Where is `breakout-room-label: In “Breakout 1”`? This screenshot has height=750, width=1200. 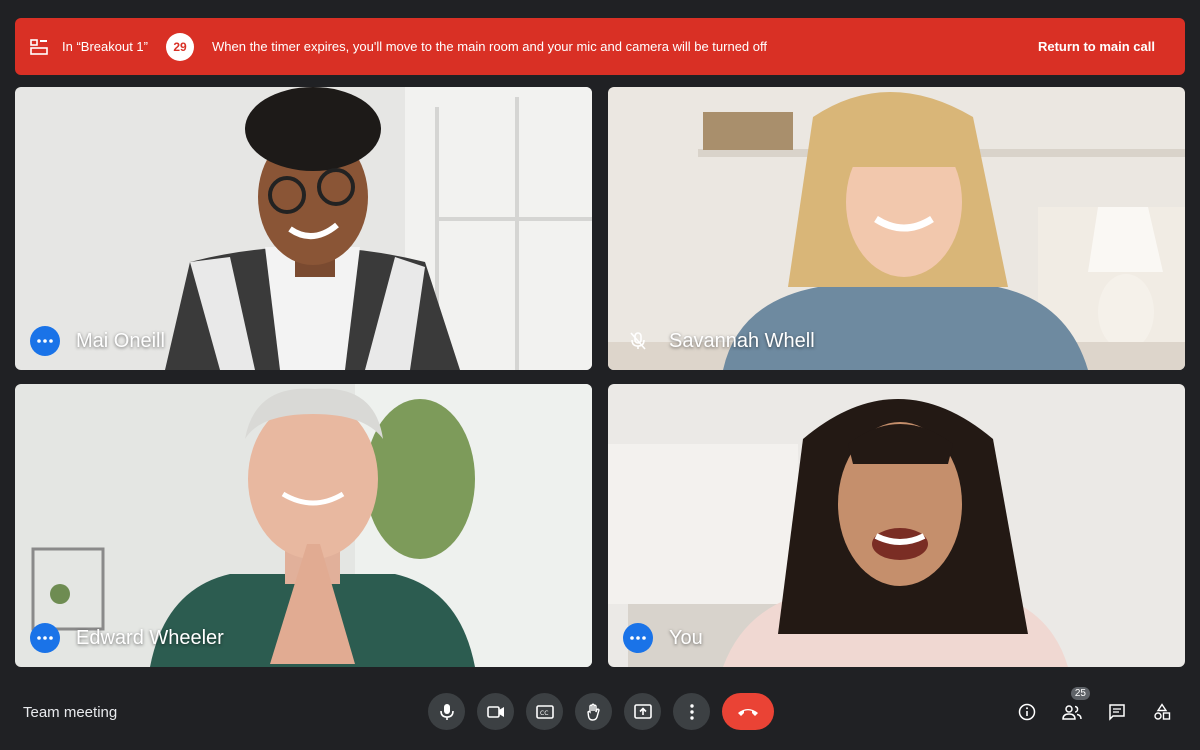
breakout-room-label: In “Breakout 1” is located at coordinates (105, 46).